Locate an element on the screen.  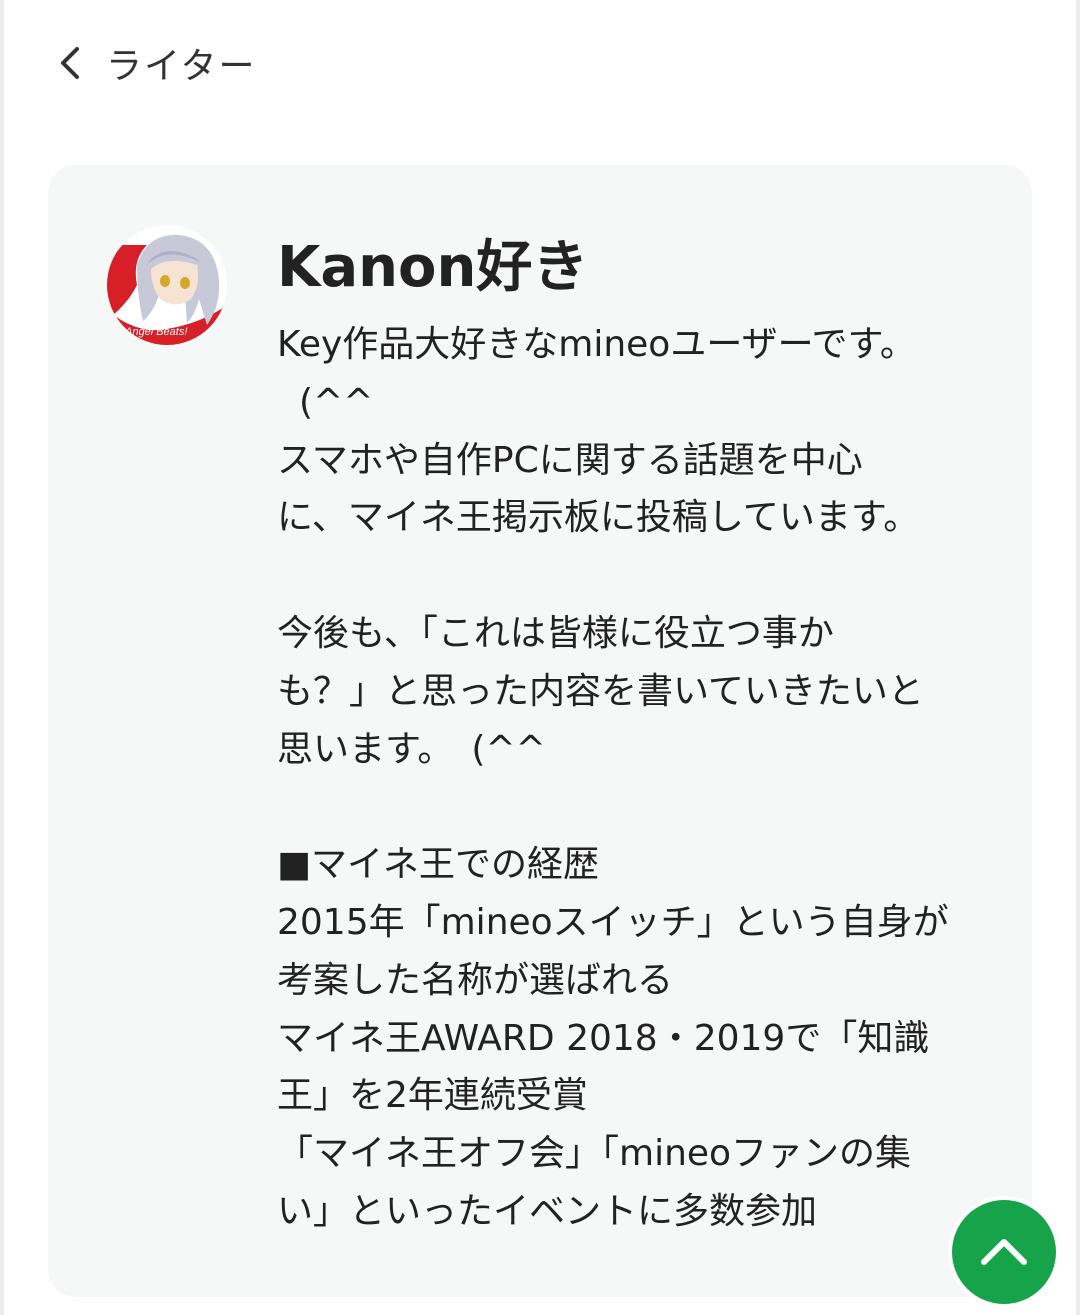
bio-line: 今後も、「これは皆様に役立つ事か is located at coordinates (555, 633).